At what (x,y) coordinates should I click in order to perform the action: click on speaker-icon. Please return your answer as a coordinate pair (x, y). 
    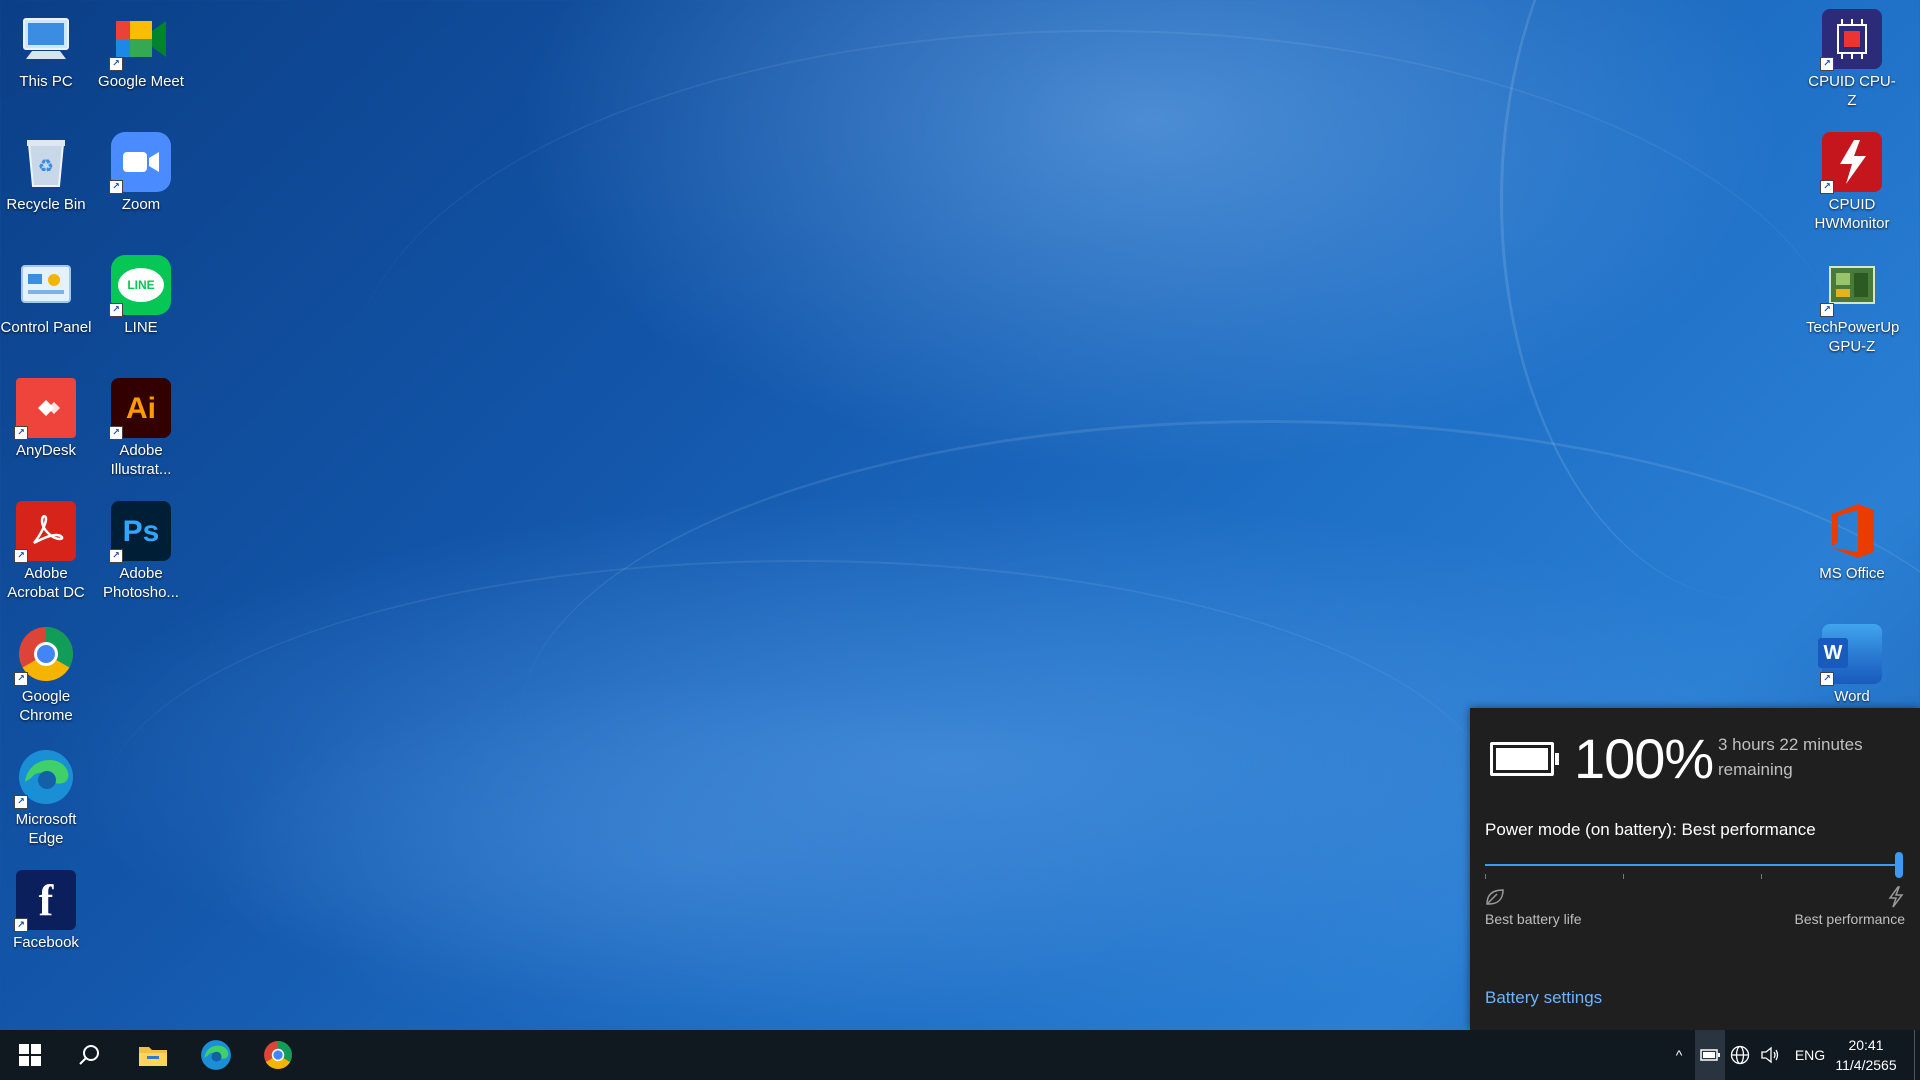
    Looking at the image, I should click on (1770, 1055).